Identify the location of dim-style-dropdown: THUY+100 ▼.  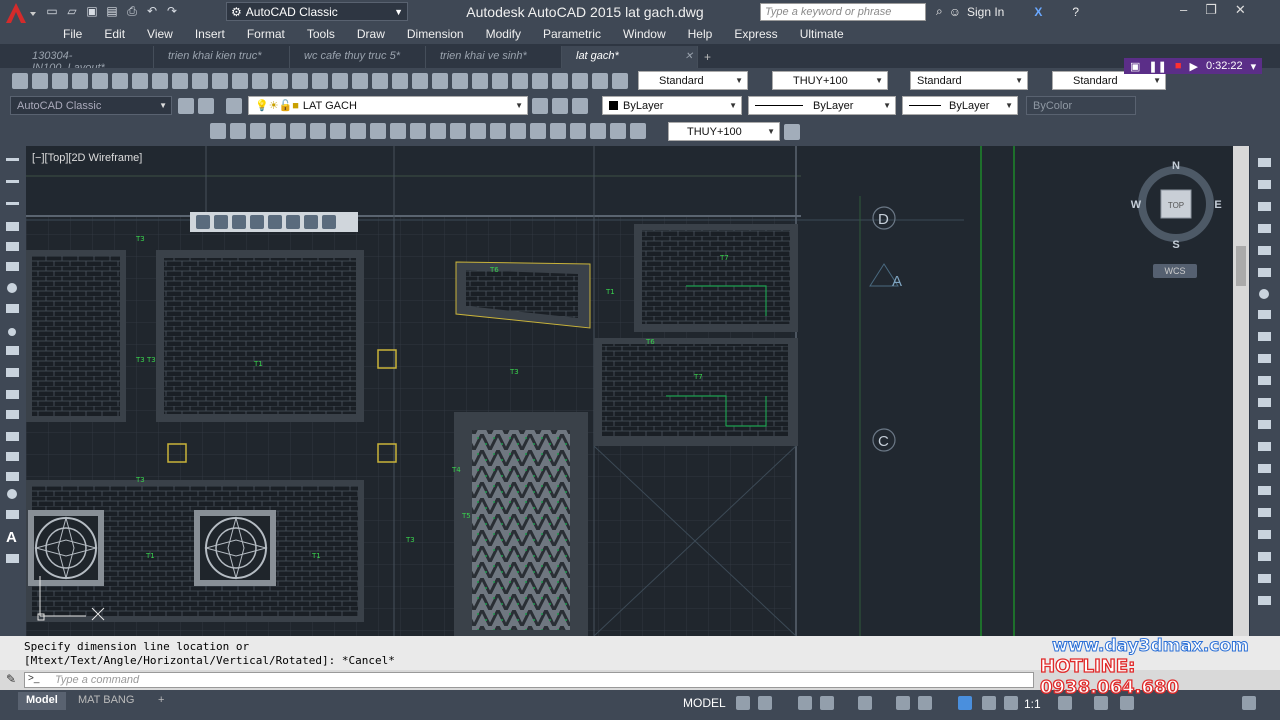
(830, 80).